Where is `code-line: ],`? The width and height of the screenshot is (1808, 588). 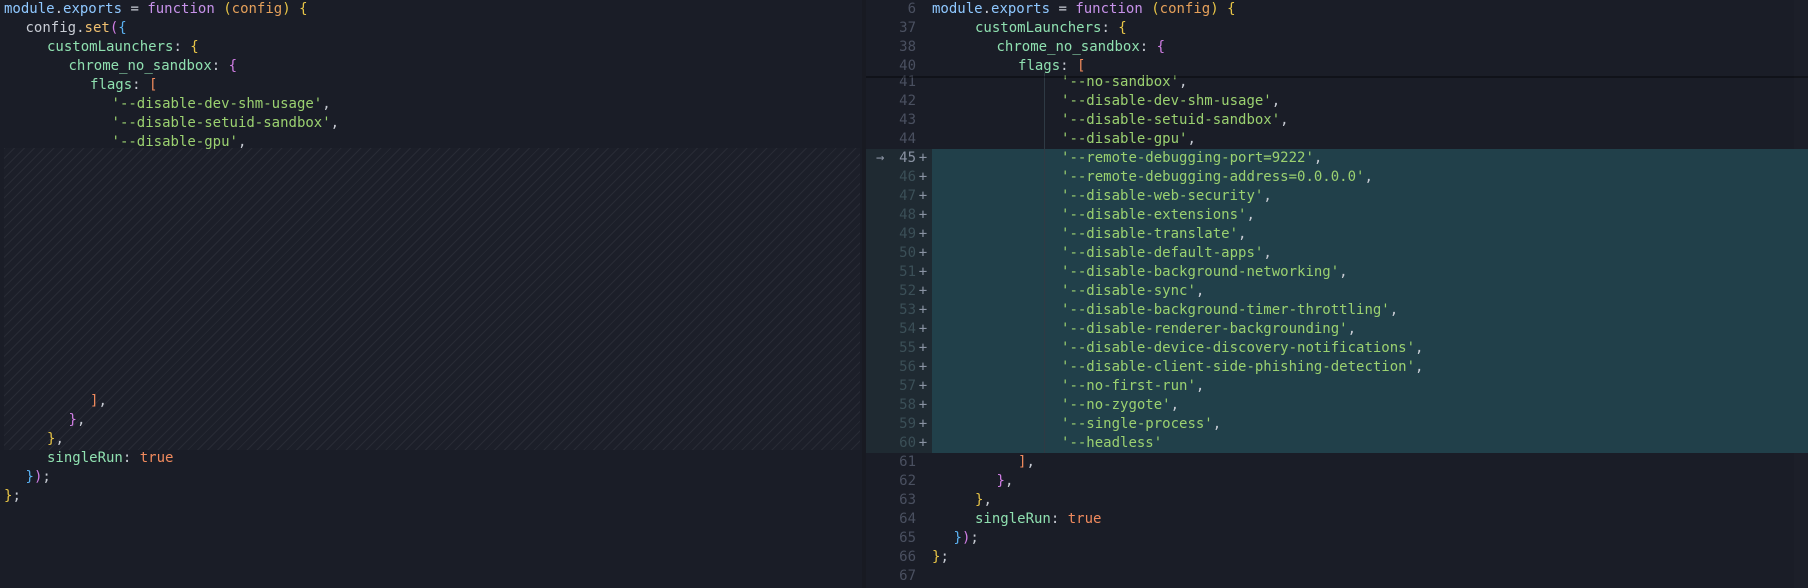
code-line: ], is located at coordinates (431, 401).